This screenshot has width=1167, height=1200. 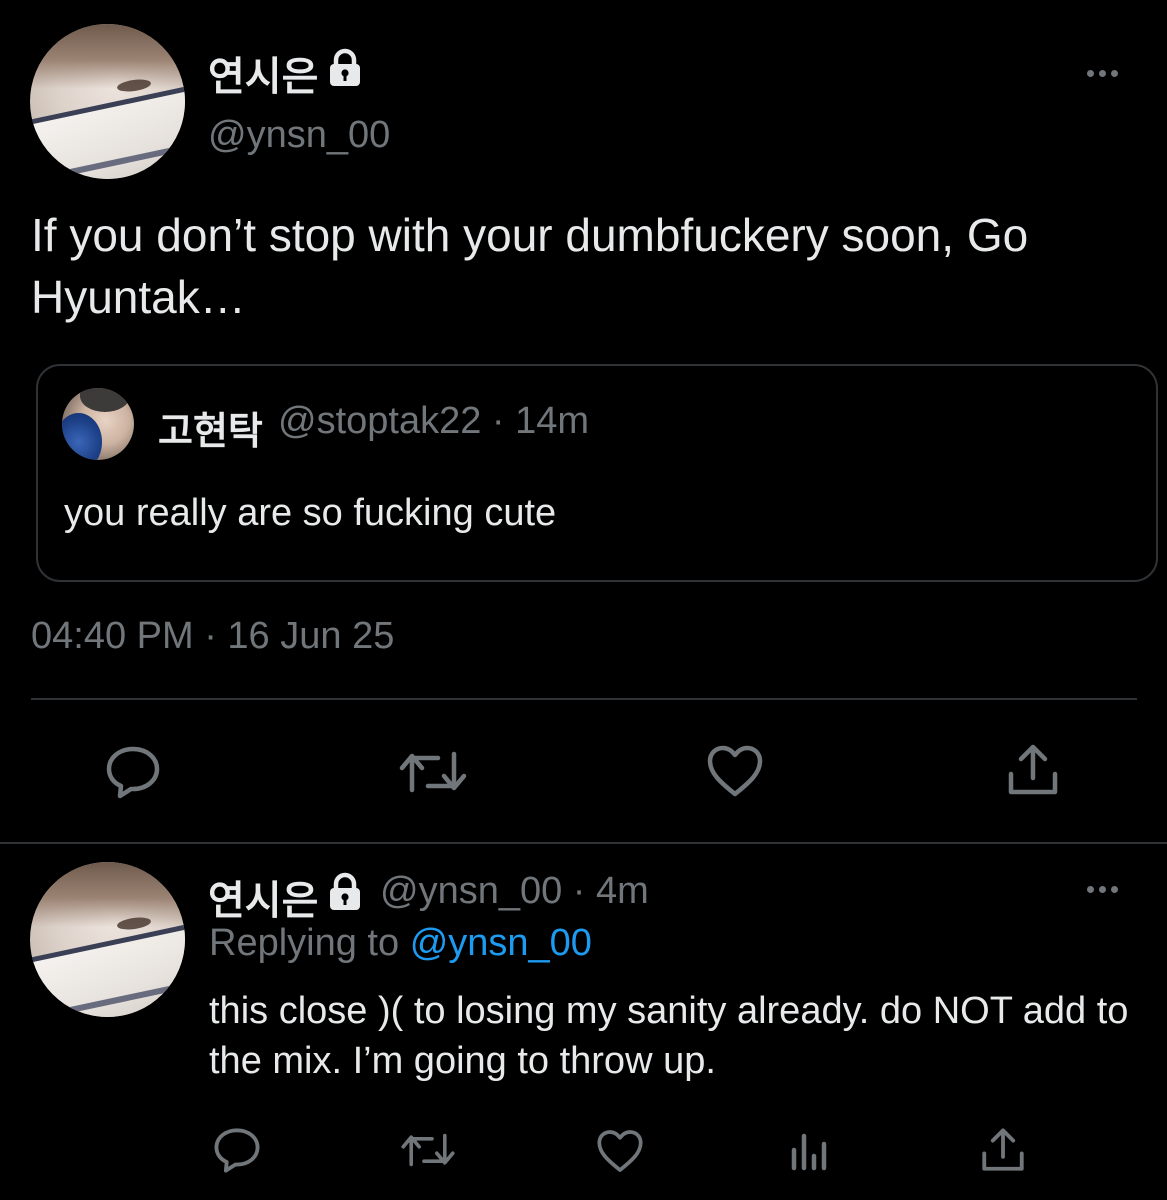 I want to click on reply-display-name: 연시은, so click(x=263, y=897).